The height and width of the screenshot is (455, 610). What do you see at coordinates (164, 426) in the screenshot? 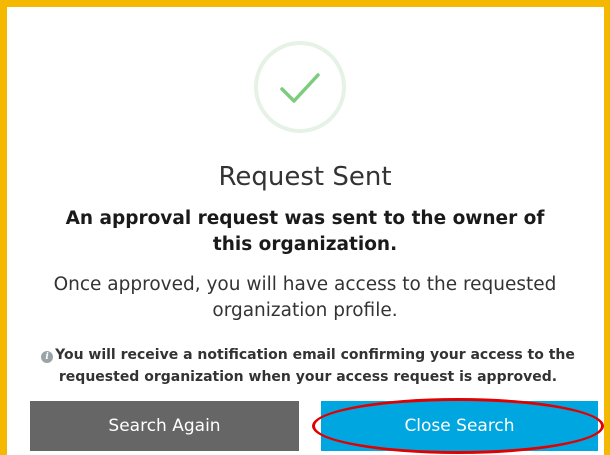
I see `search-again-button: Search Again` at bounding box center [164, 426].